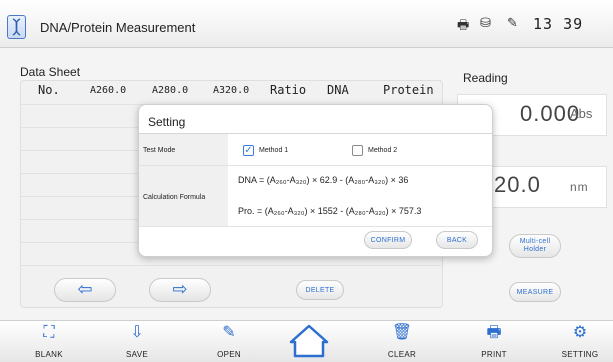  I want to click on print-label: PRINT, so click(494, 354).